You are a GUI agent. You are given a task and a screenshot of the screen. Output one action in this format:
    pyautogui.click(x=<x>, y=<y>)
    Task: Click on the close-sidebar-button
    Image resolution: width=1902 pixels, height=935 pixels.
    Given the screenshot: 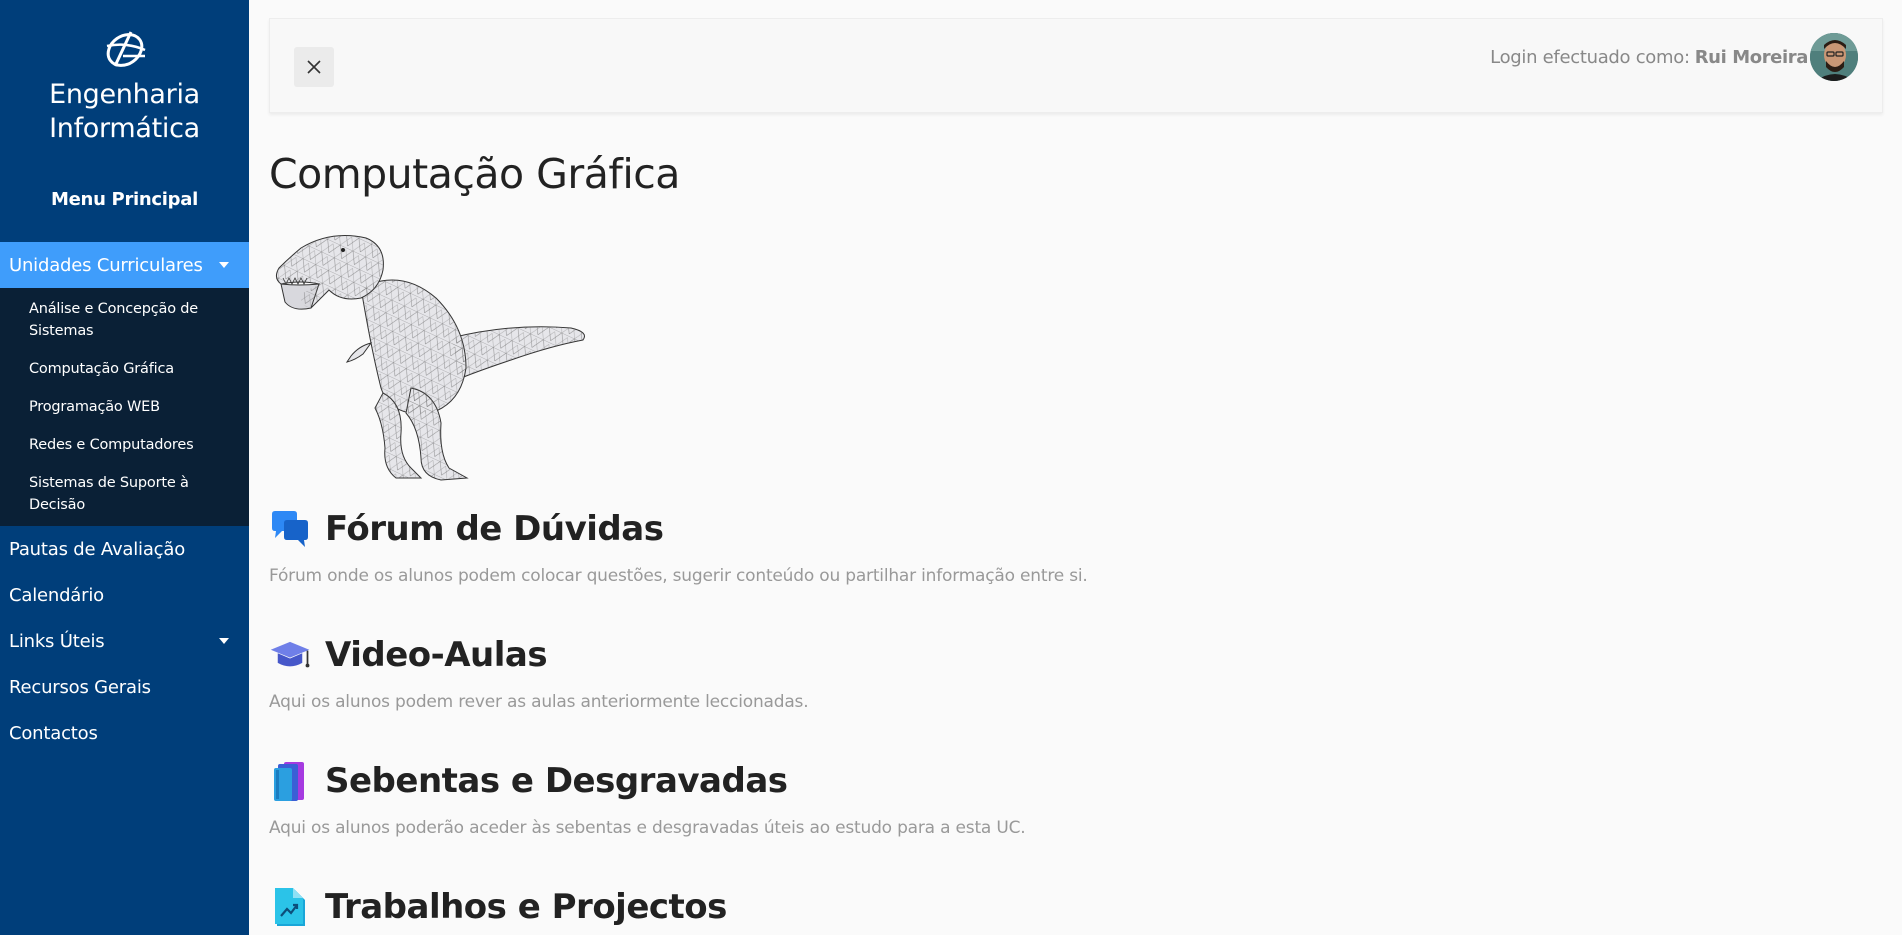 What is the action you would take?
    pyautogui.click(x=314, y=67)
    